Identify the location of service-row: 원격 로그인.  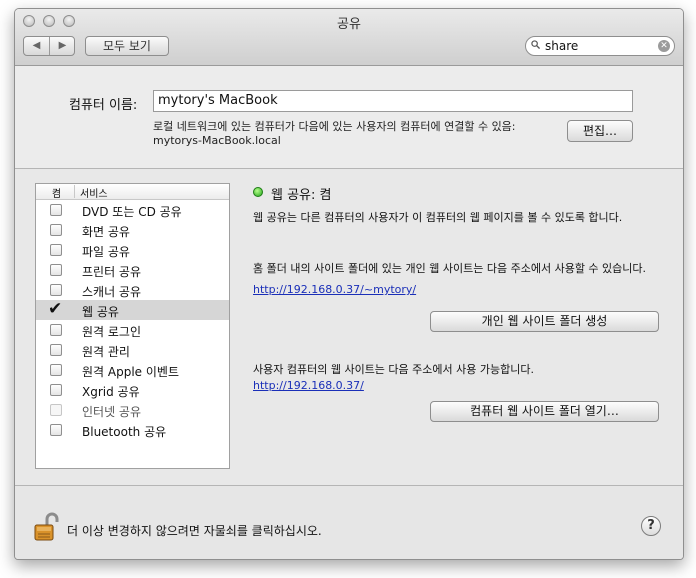
(132, 330).